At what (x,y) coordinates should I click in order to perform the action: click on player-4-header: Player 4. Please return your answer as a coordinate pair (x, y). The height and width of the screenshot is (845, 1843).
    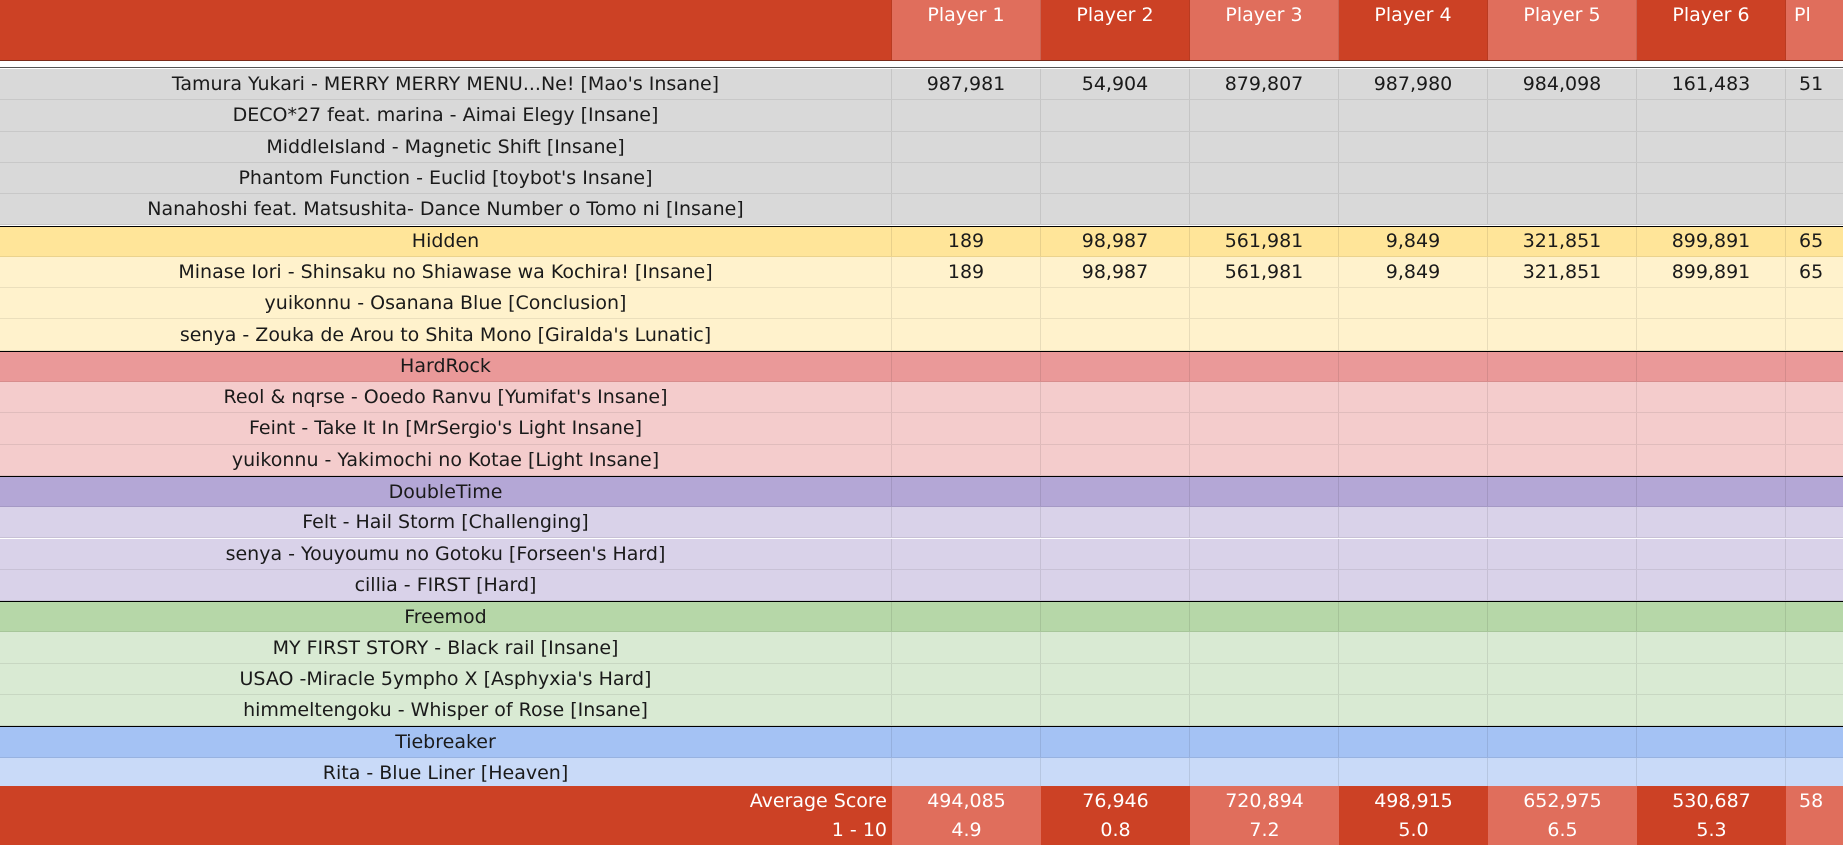
    Looking at the image, I should click on (1413, 30).